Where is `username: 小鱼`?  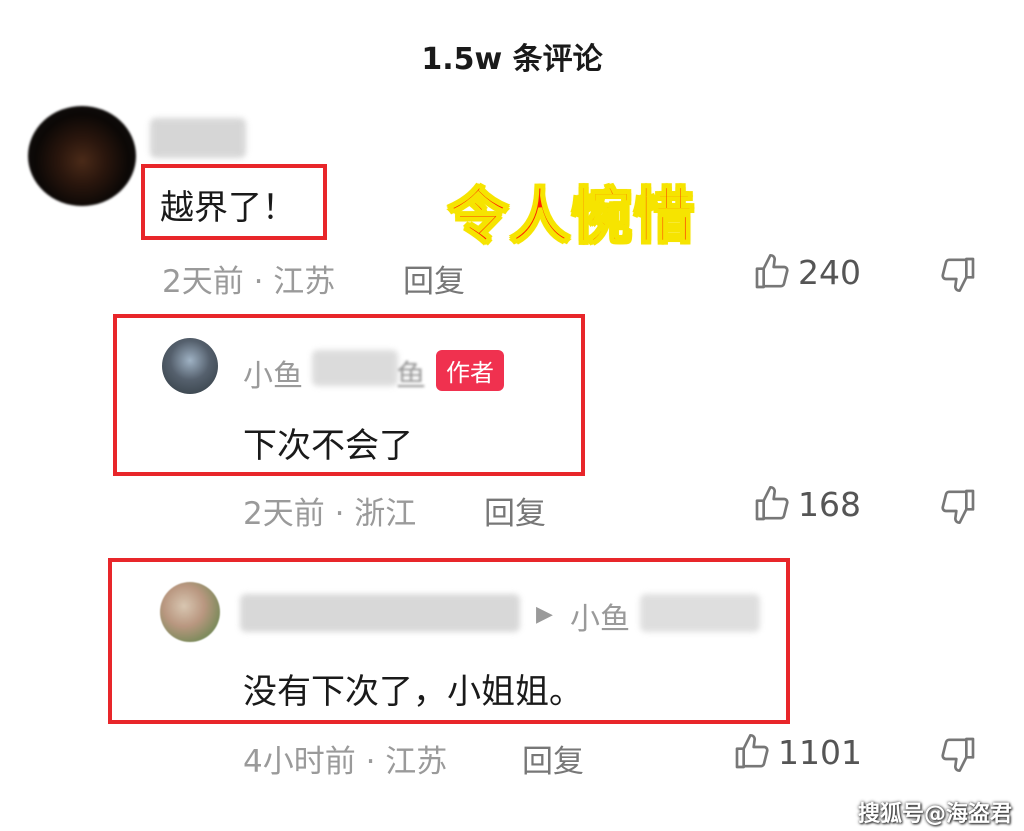 username: 小鱼 is located at coordinates (273, 373).